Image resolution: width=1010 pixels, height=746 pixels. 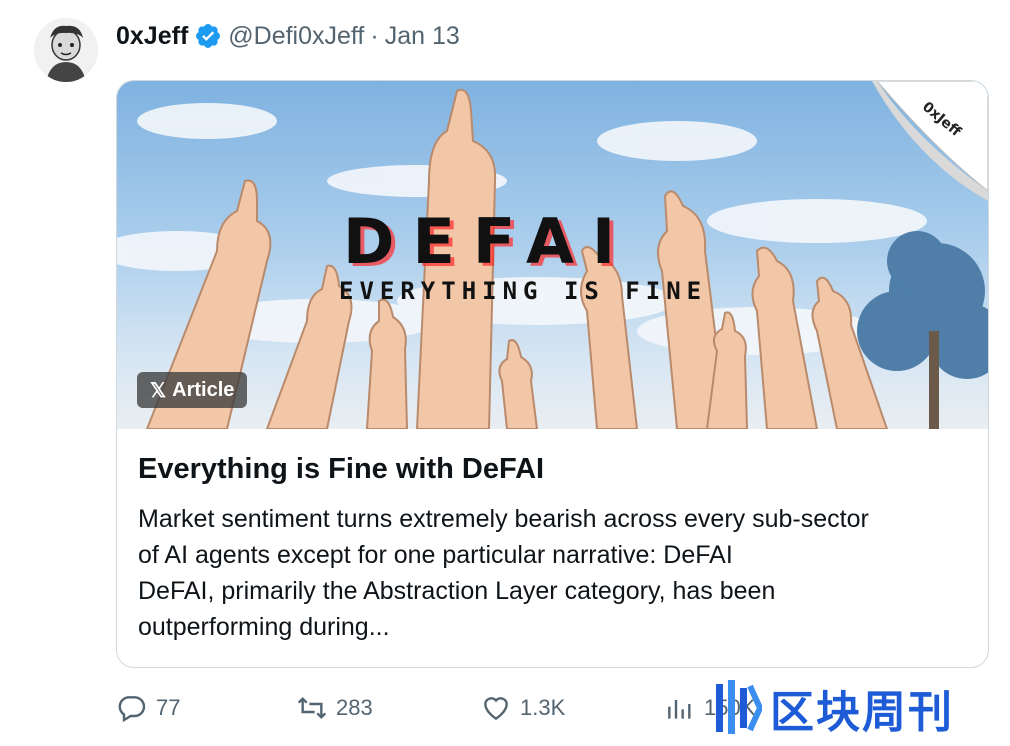 I want to click on views-icon, so click(x=679, y=709).